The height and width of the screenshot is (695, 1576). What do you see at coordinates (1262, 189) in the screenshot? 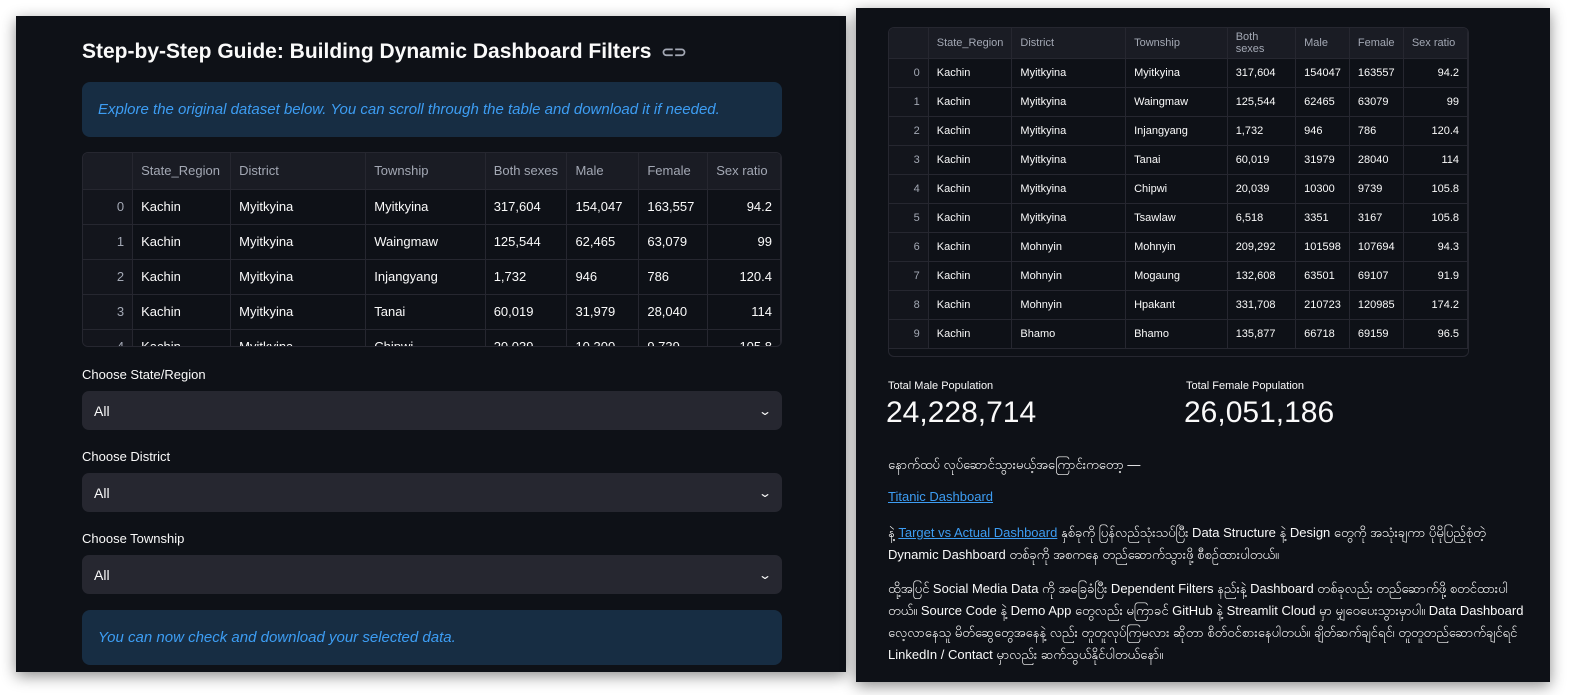
I see `table-cell: 20,039` at bounding box center [1262, 189].